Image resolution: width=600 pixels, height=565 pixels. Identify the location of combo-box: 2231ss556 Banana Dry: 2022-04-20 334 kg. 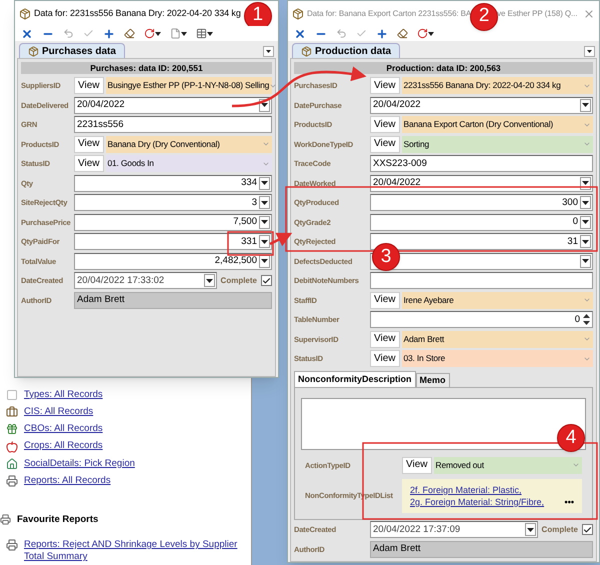
(497, 85).